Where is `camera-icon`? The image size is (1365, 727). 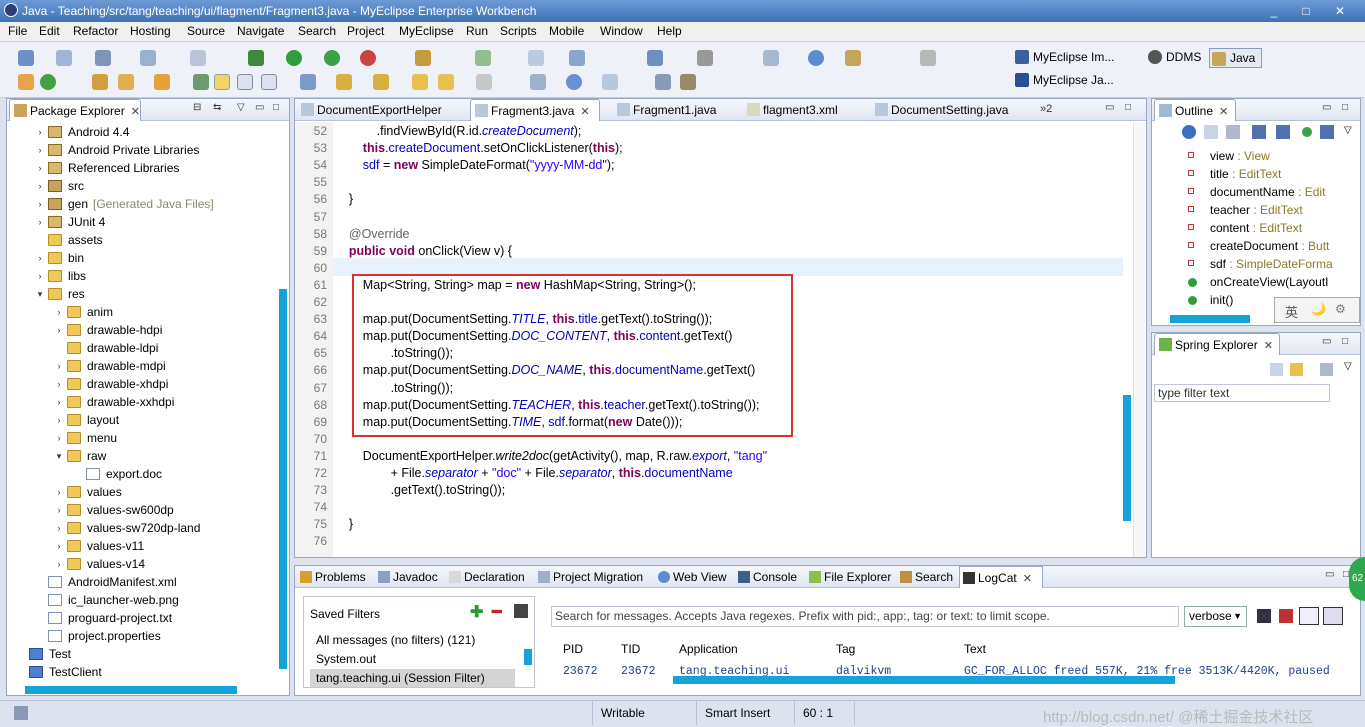
camera-icon is located at coordinates (705, 58).